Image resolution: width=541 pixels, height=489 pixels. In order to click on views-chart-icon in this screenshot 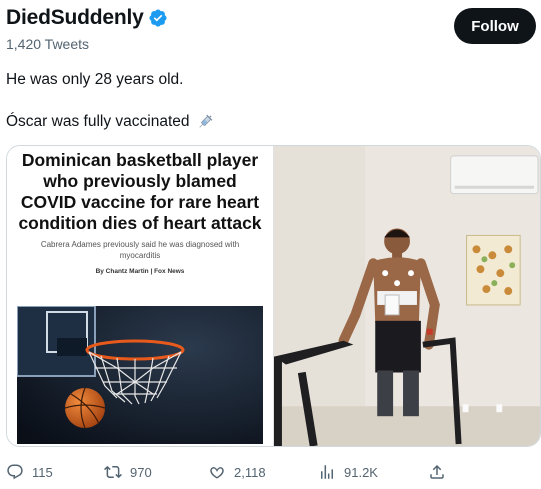, I will do `click(327, 472)`.